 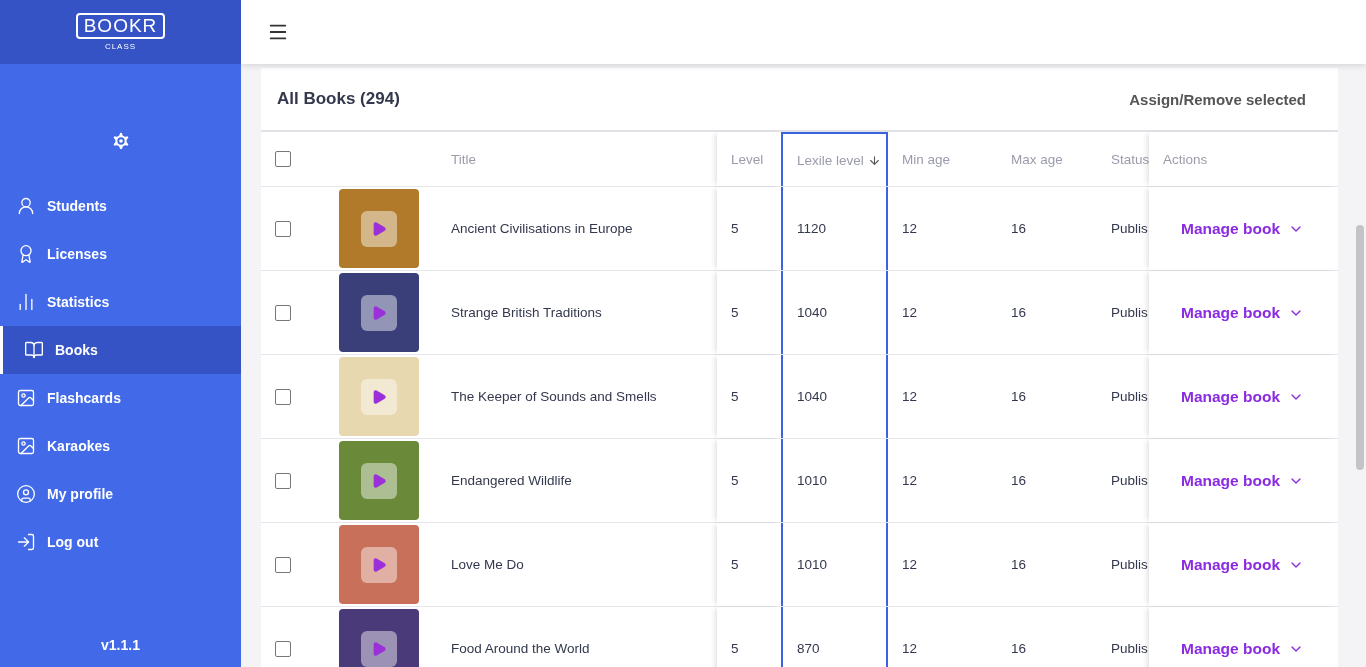 I want to click on logo-subtitle: CLASS, so click(x=120, y=46).